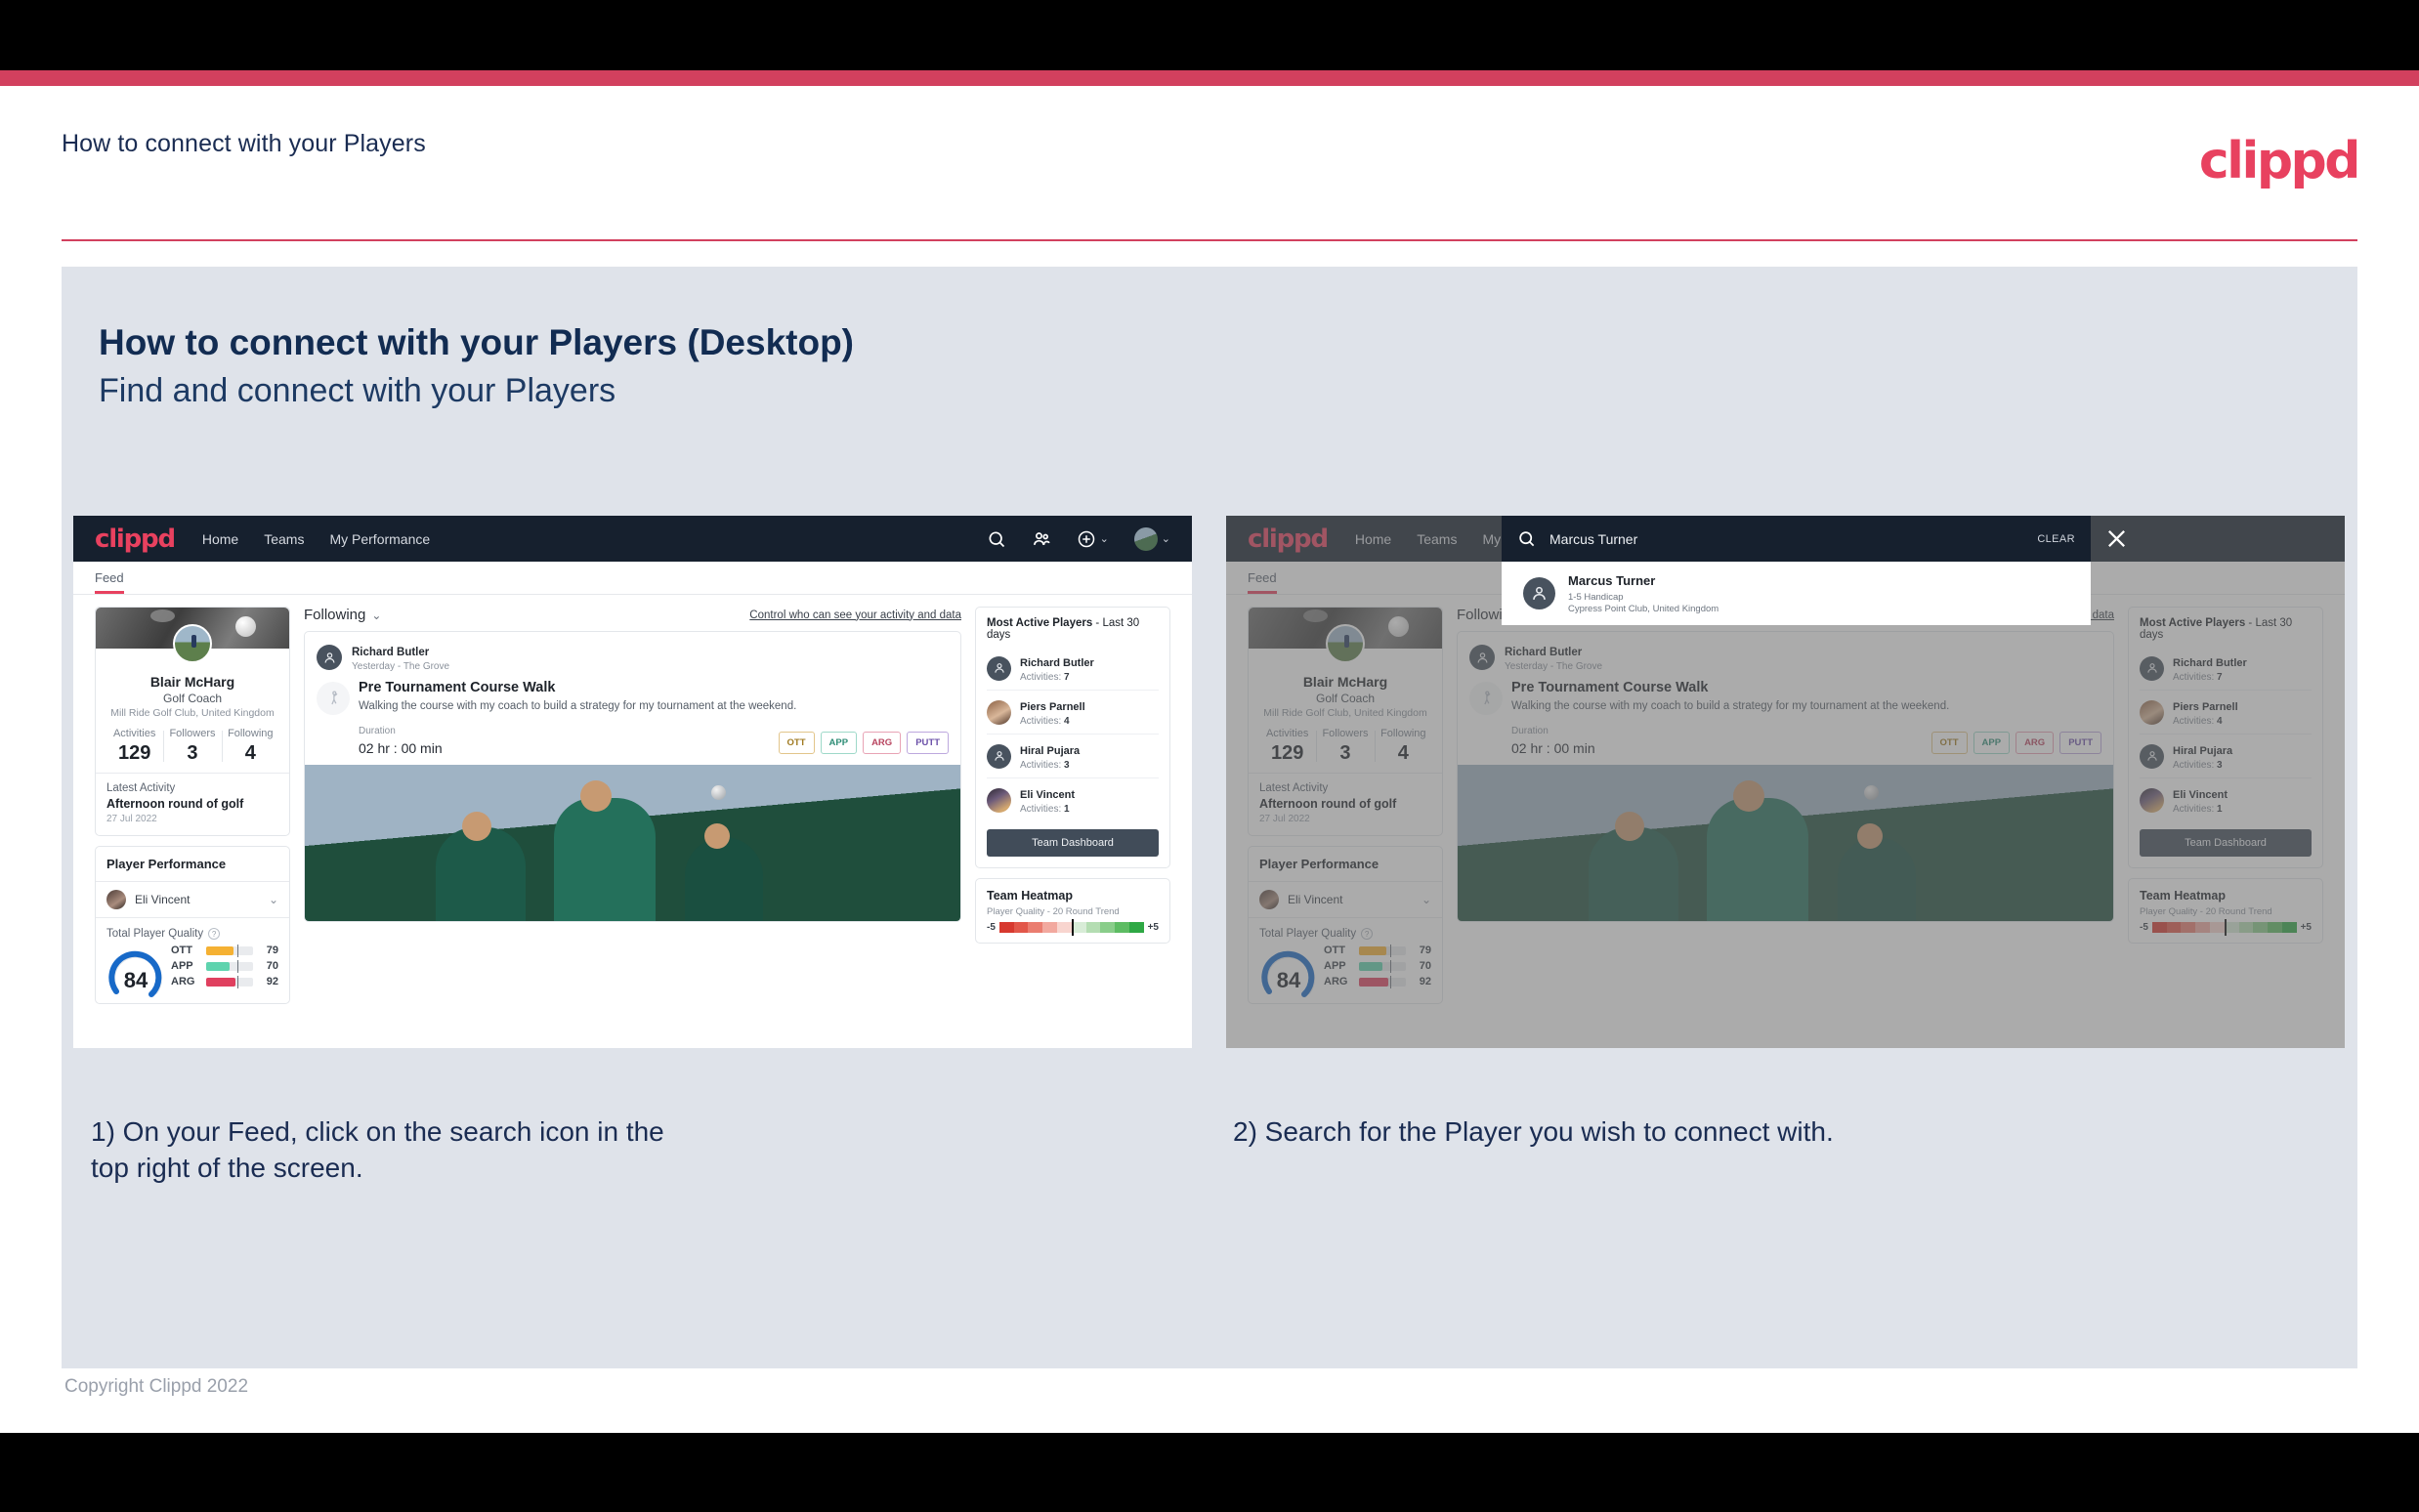 The image size is (2419, 1512). I want to click on player-performance-title: Player Performance, so click(192, 864).